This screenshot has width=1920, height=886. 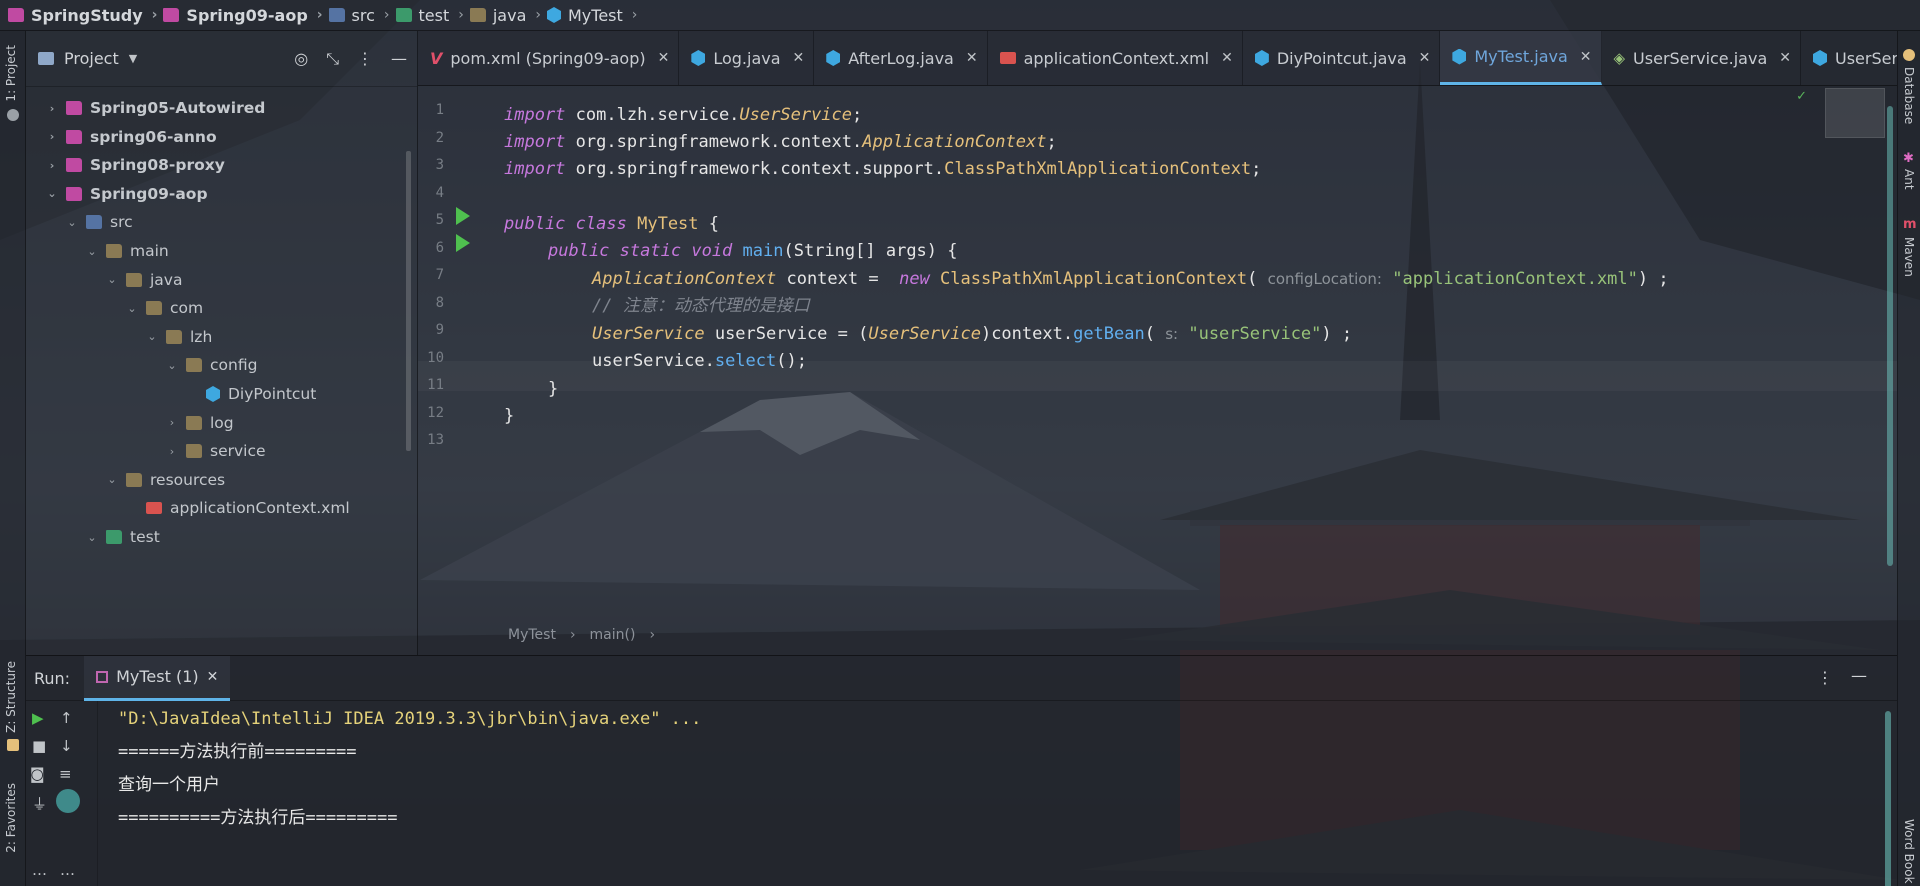 What do you see at coordinates (1909, 95) in the screenshot?
I see `database-tool-button: Database` at bounding box center [1909, 95].